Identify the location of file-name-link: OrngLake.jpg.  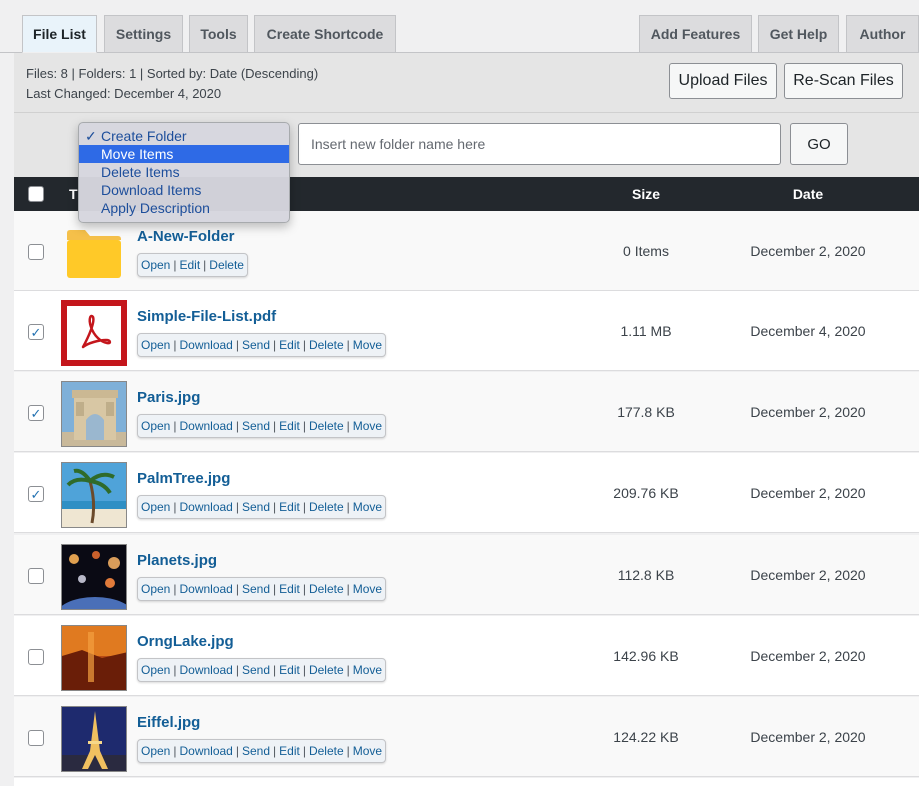
(185, 641).